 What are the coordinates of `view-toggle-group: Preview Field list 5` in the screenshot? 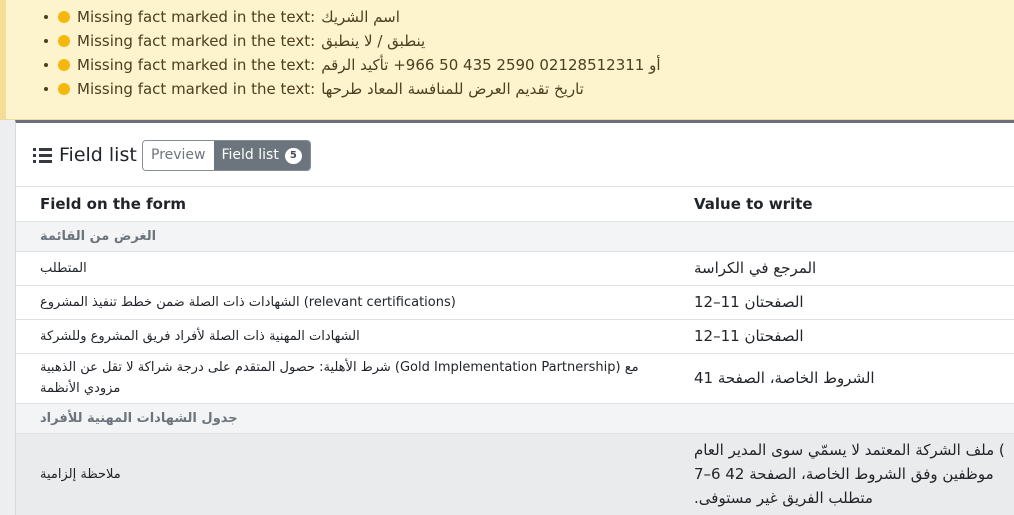 It's located at (226, 155).